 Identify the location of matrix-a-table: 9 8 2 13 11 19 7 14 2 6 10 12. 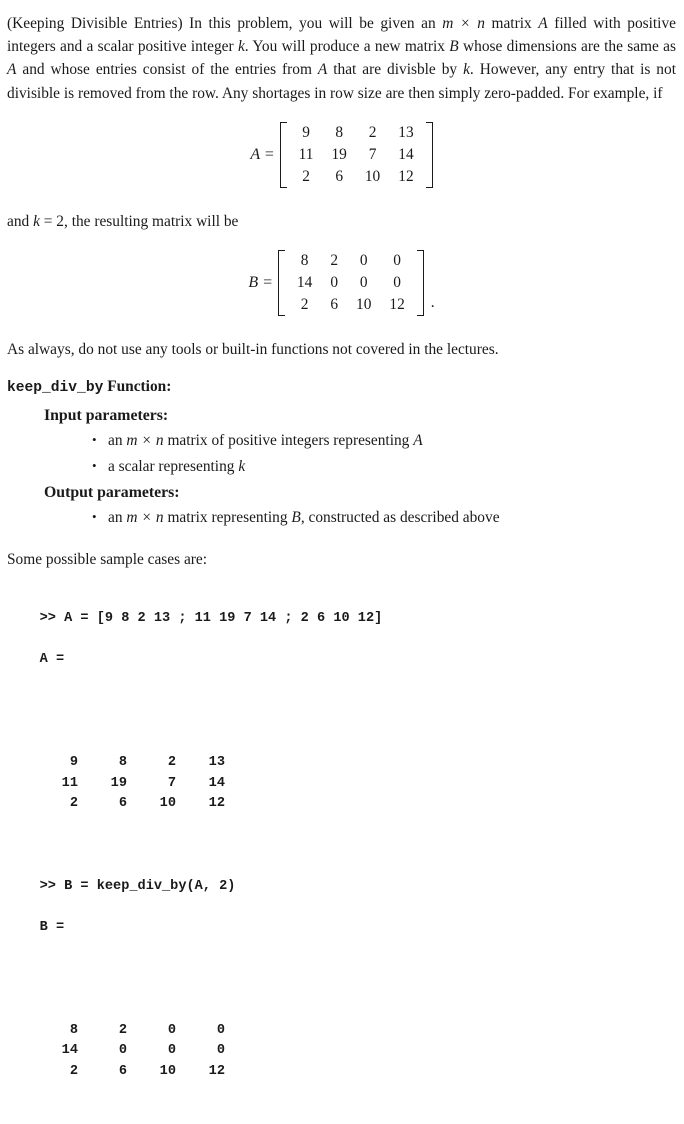
(356, 155).